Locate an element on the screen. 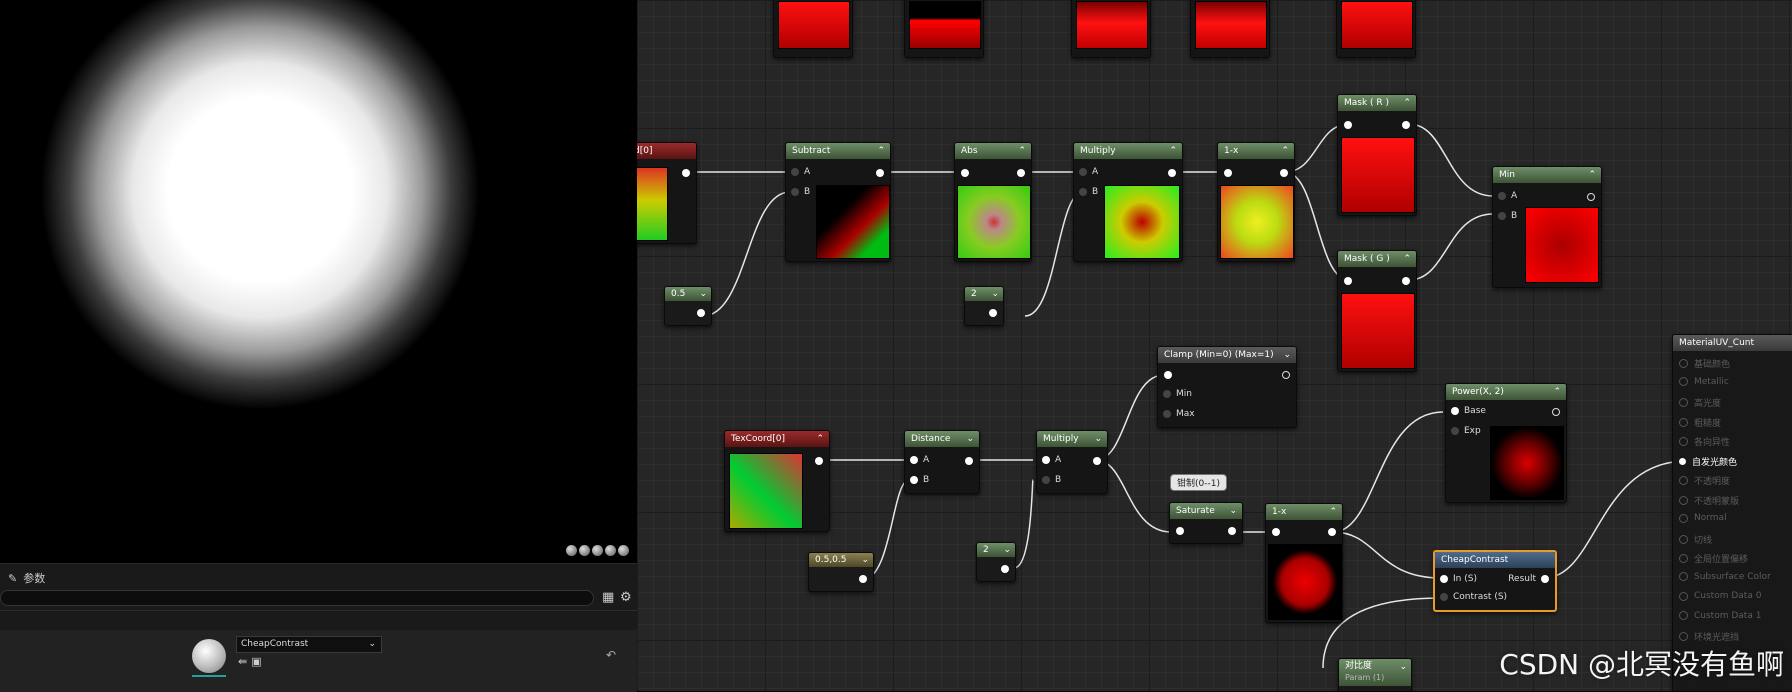 This screenshot has width=1792, height=692. mesh-preview-icon is located at coordinates (623, 550).